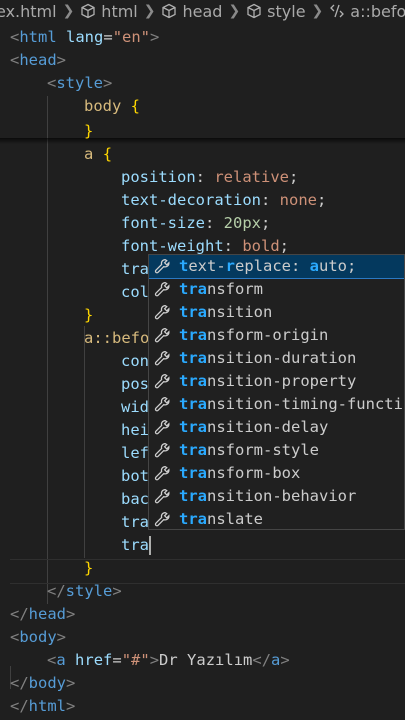 This screenshot has height=720, width=405. I want to click on code-line: bot, so click(135, 476).